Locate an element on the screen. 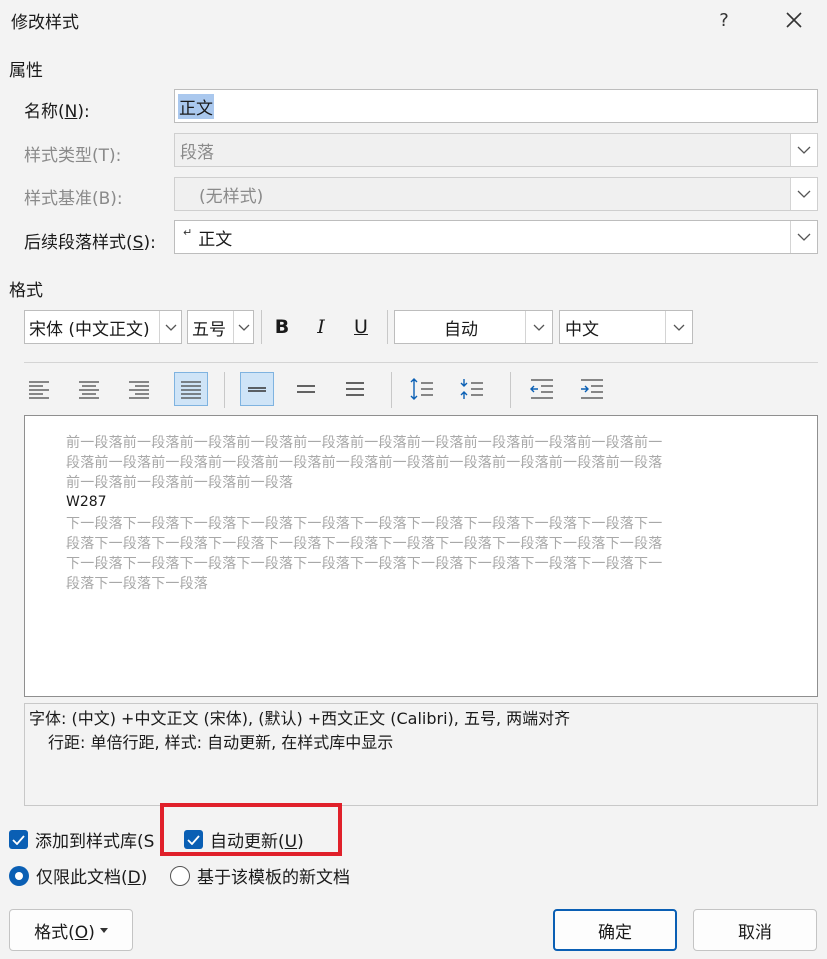 The width and height of the screenshot is (827, 959). style-type-value: 段落 is located at coordinates (197, 152).